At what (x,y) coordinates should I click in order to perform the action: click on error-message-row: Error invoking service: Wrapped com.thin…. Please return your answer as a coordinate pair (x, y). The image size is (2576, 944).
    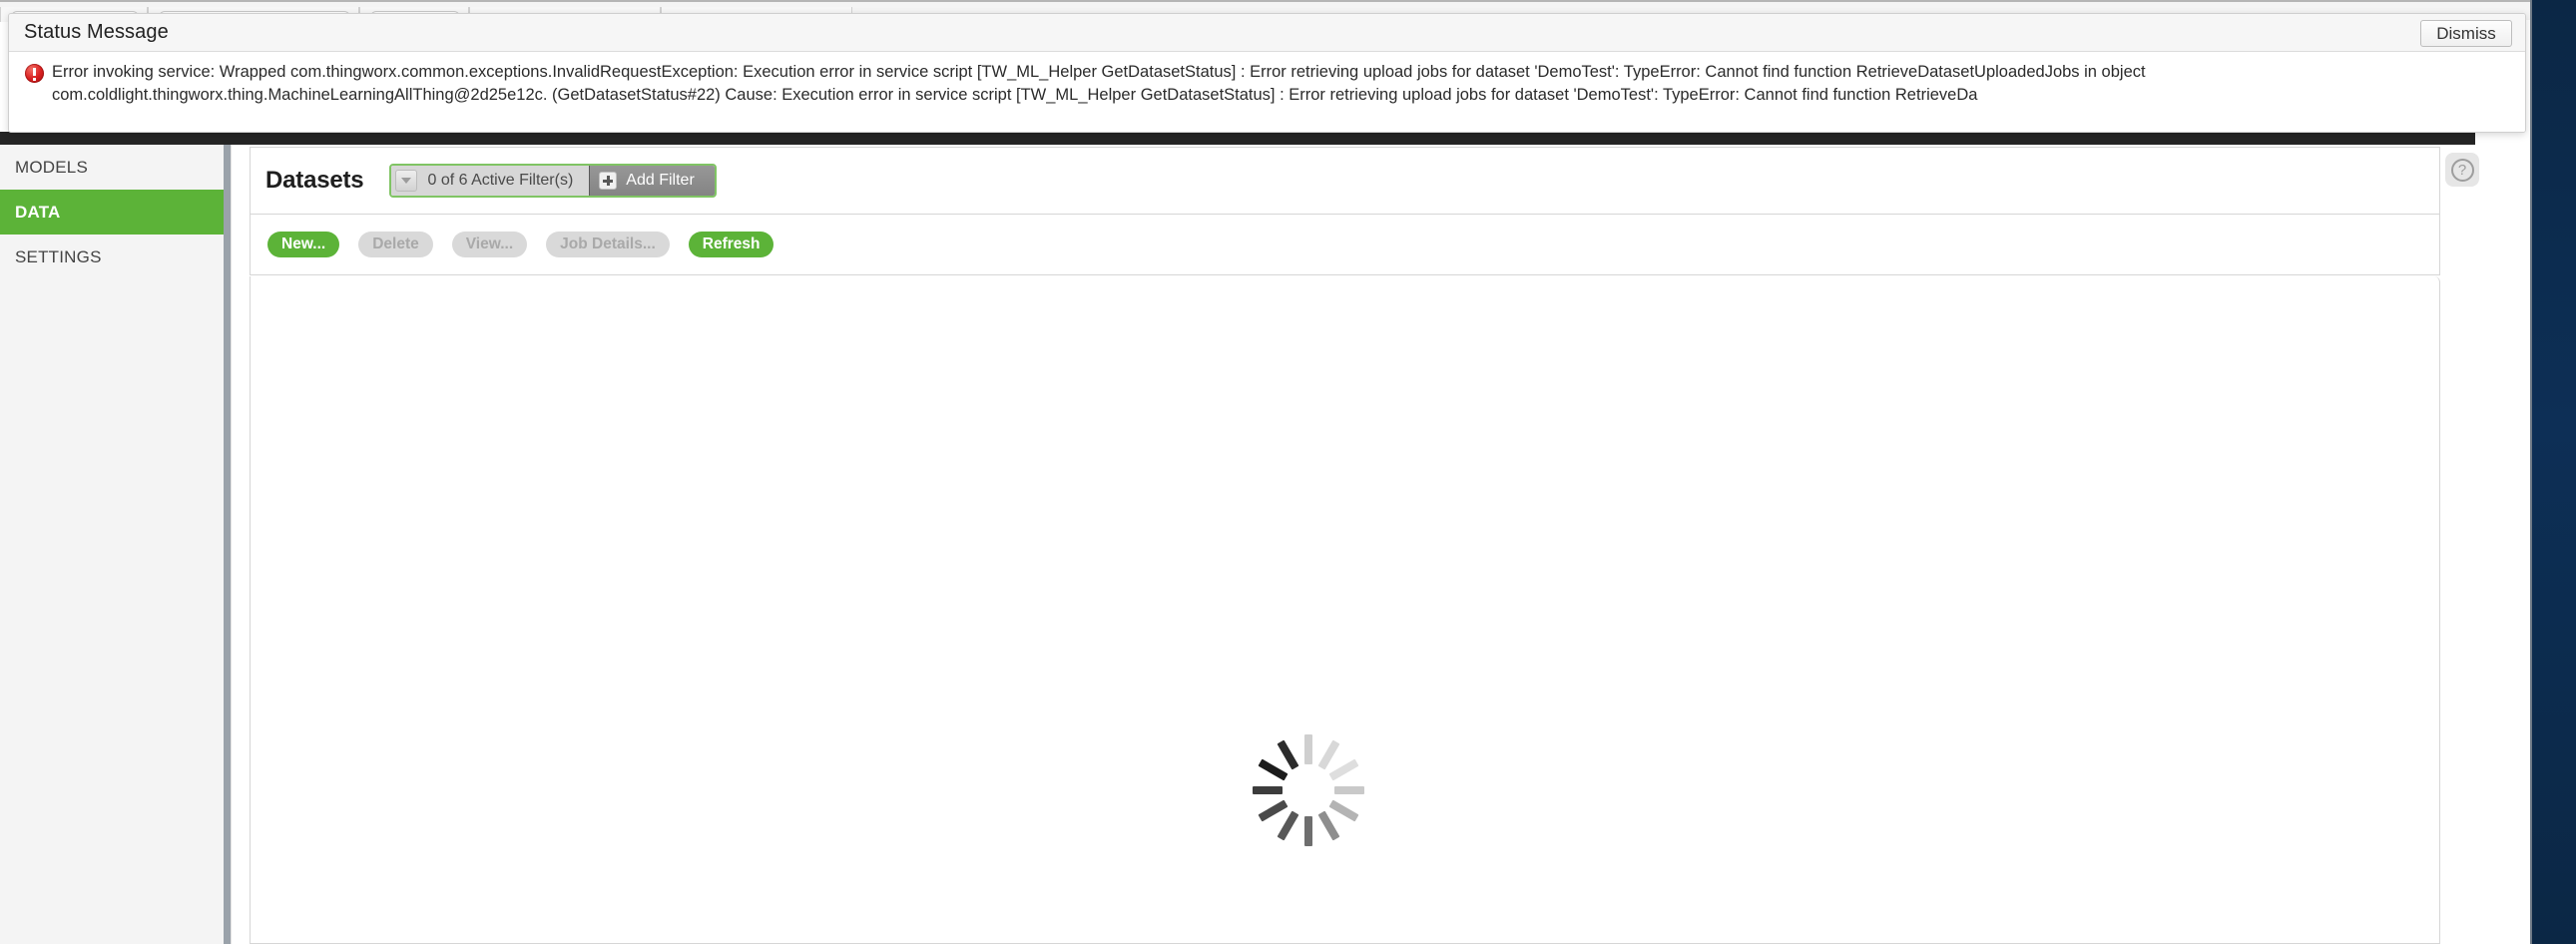
    Looking at the image, I should click on (1267, 73).